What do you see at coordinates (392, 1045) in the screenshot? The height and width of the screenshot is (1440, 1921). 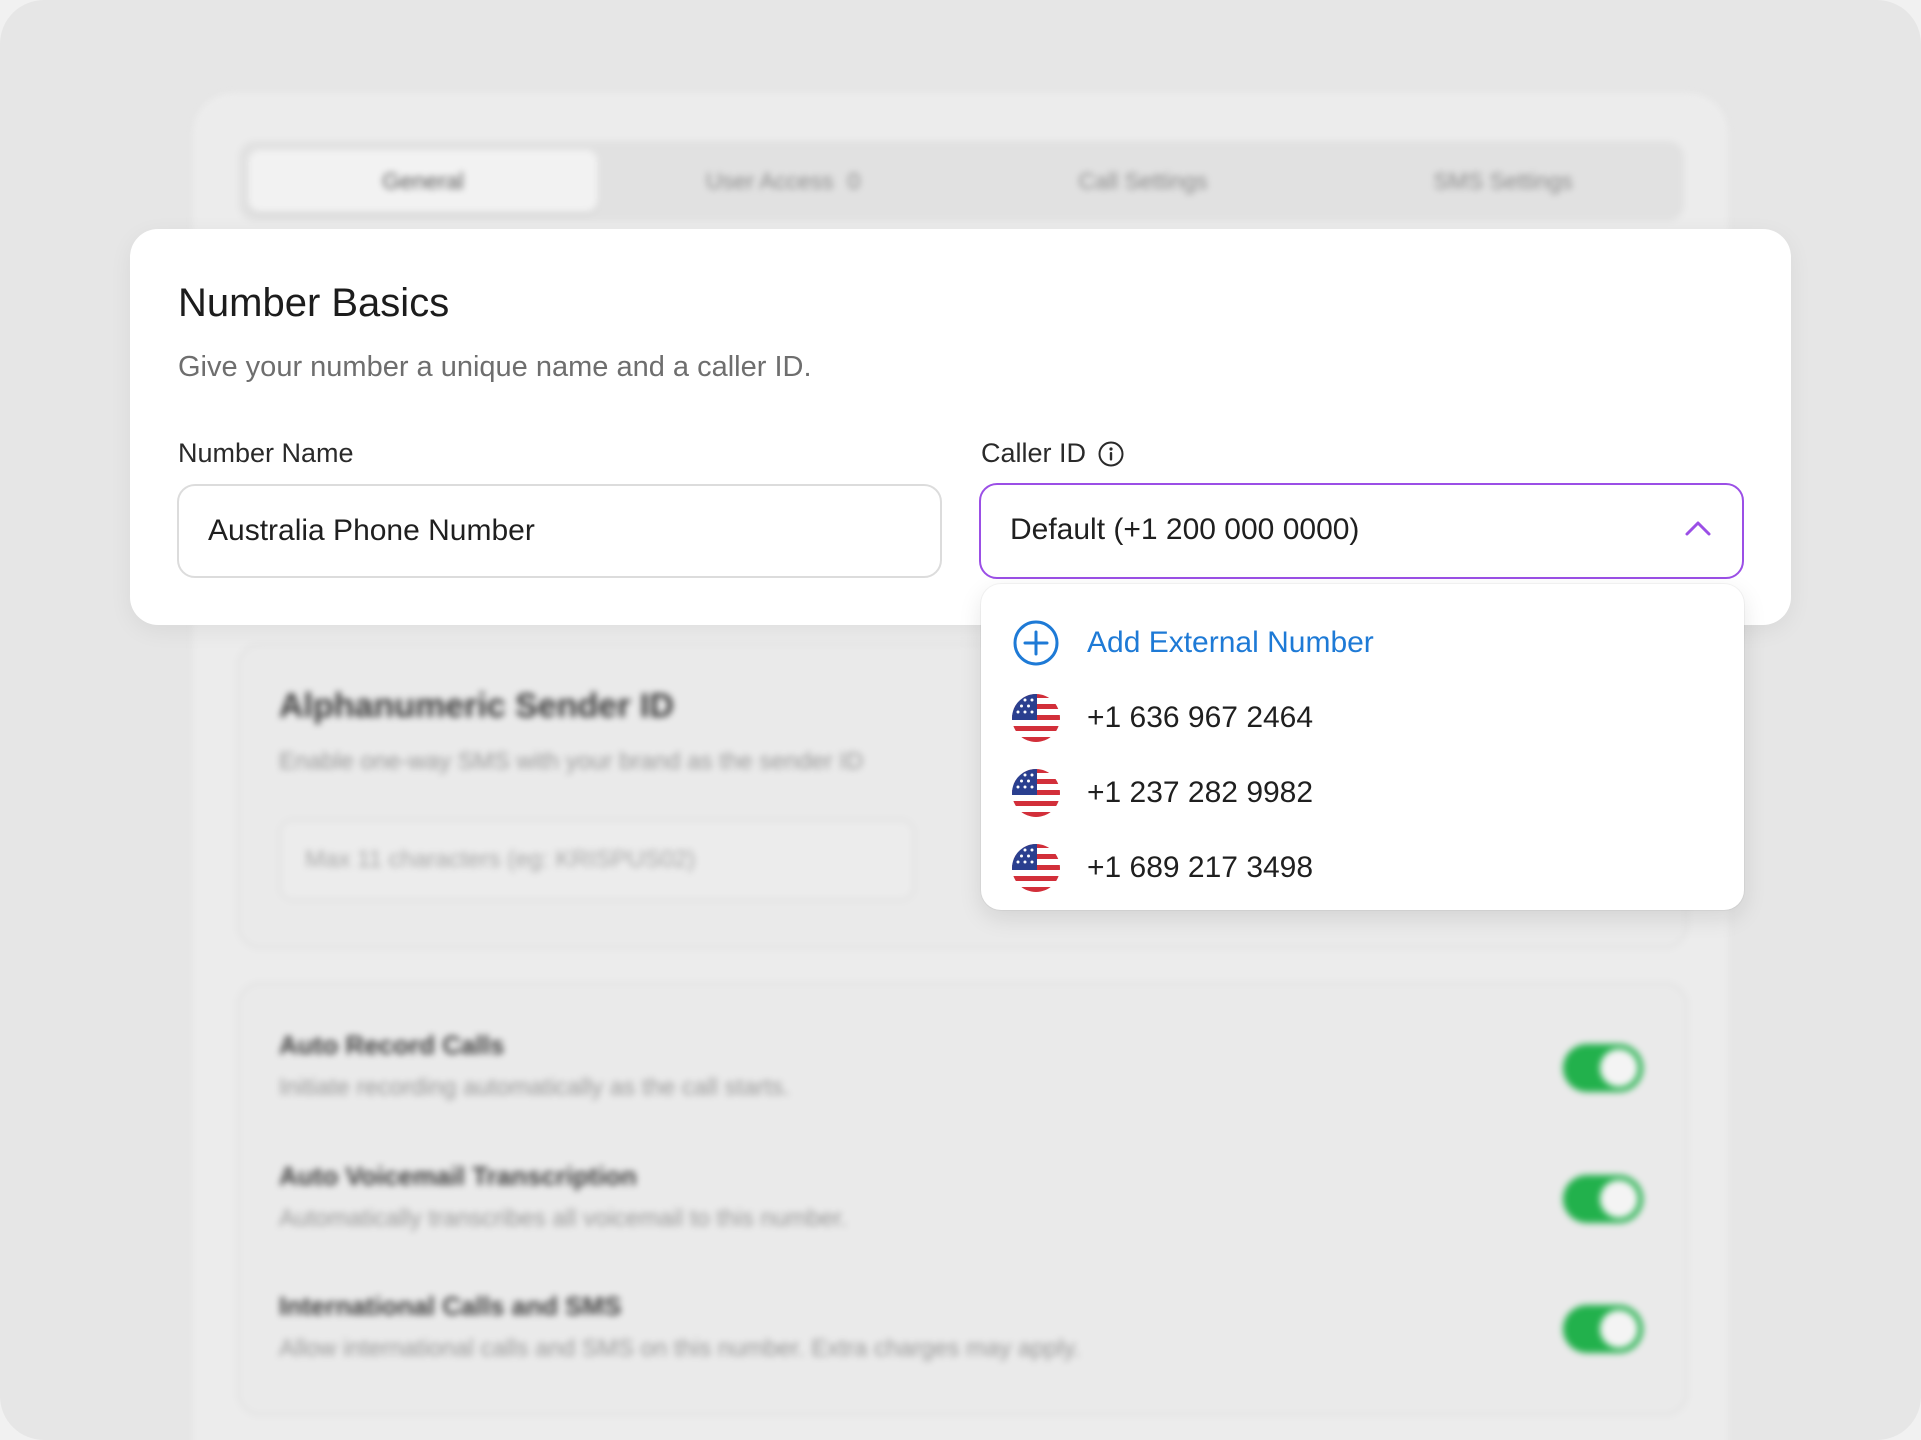 I see `setting-title: Auto Record Calls` at bounding box center [392, 1045].